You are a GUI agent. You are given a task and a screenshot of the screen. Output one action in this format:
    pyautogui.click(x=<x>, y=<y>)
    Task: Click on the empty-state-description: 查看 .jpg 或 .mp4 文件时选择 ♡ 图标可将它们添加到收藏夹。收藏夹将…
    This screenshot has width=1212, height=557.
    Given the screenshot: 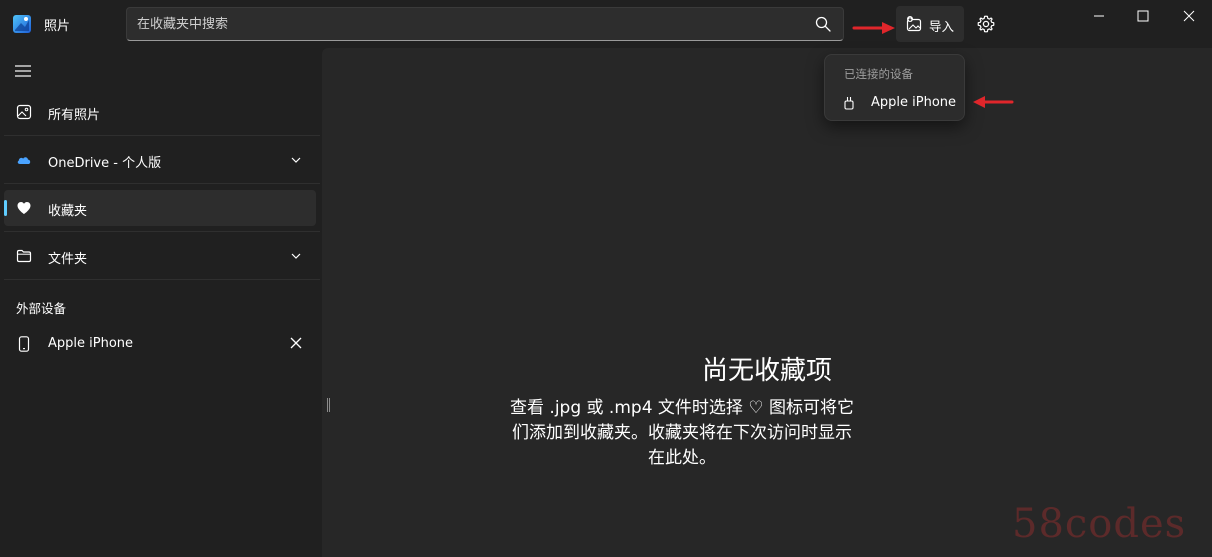 What is the action you would take?
    pyautogui.click(x=682, y=433)
    